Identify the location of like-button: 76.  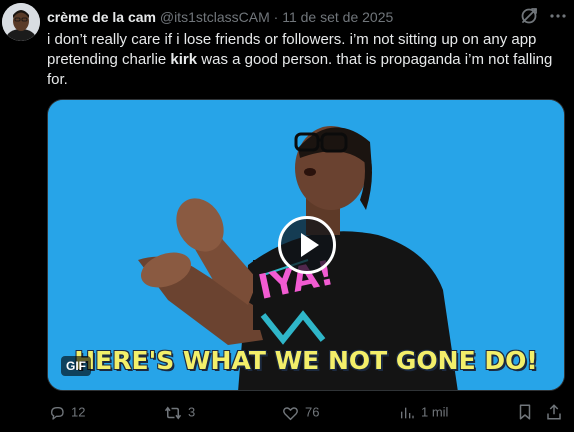
(300, 412).